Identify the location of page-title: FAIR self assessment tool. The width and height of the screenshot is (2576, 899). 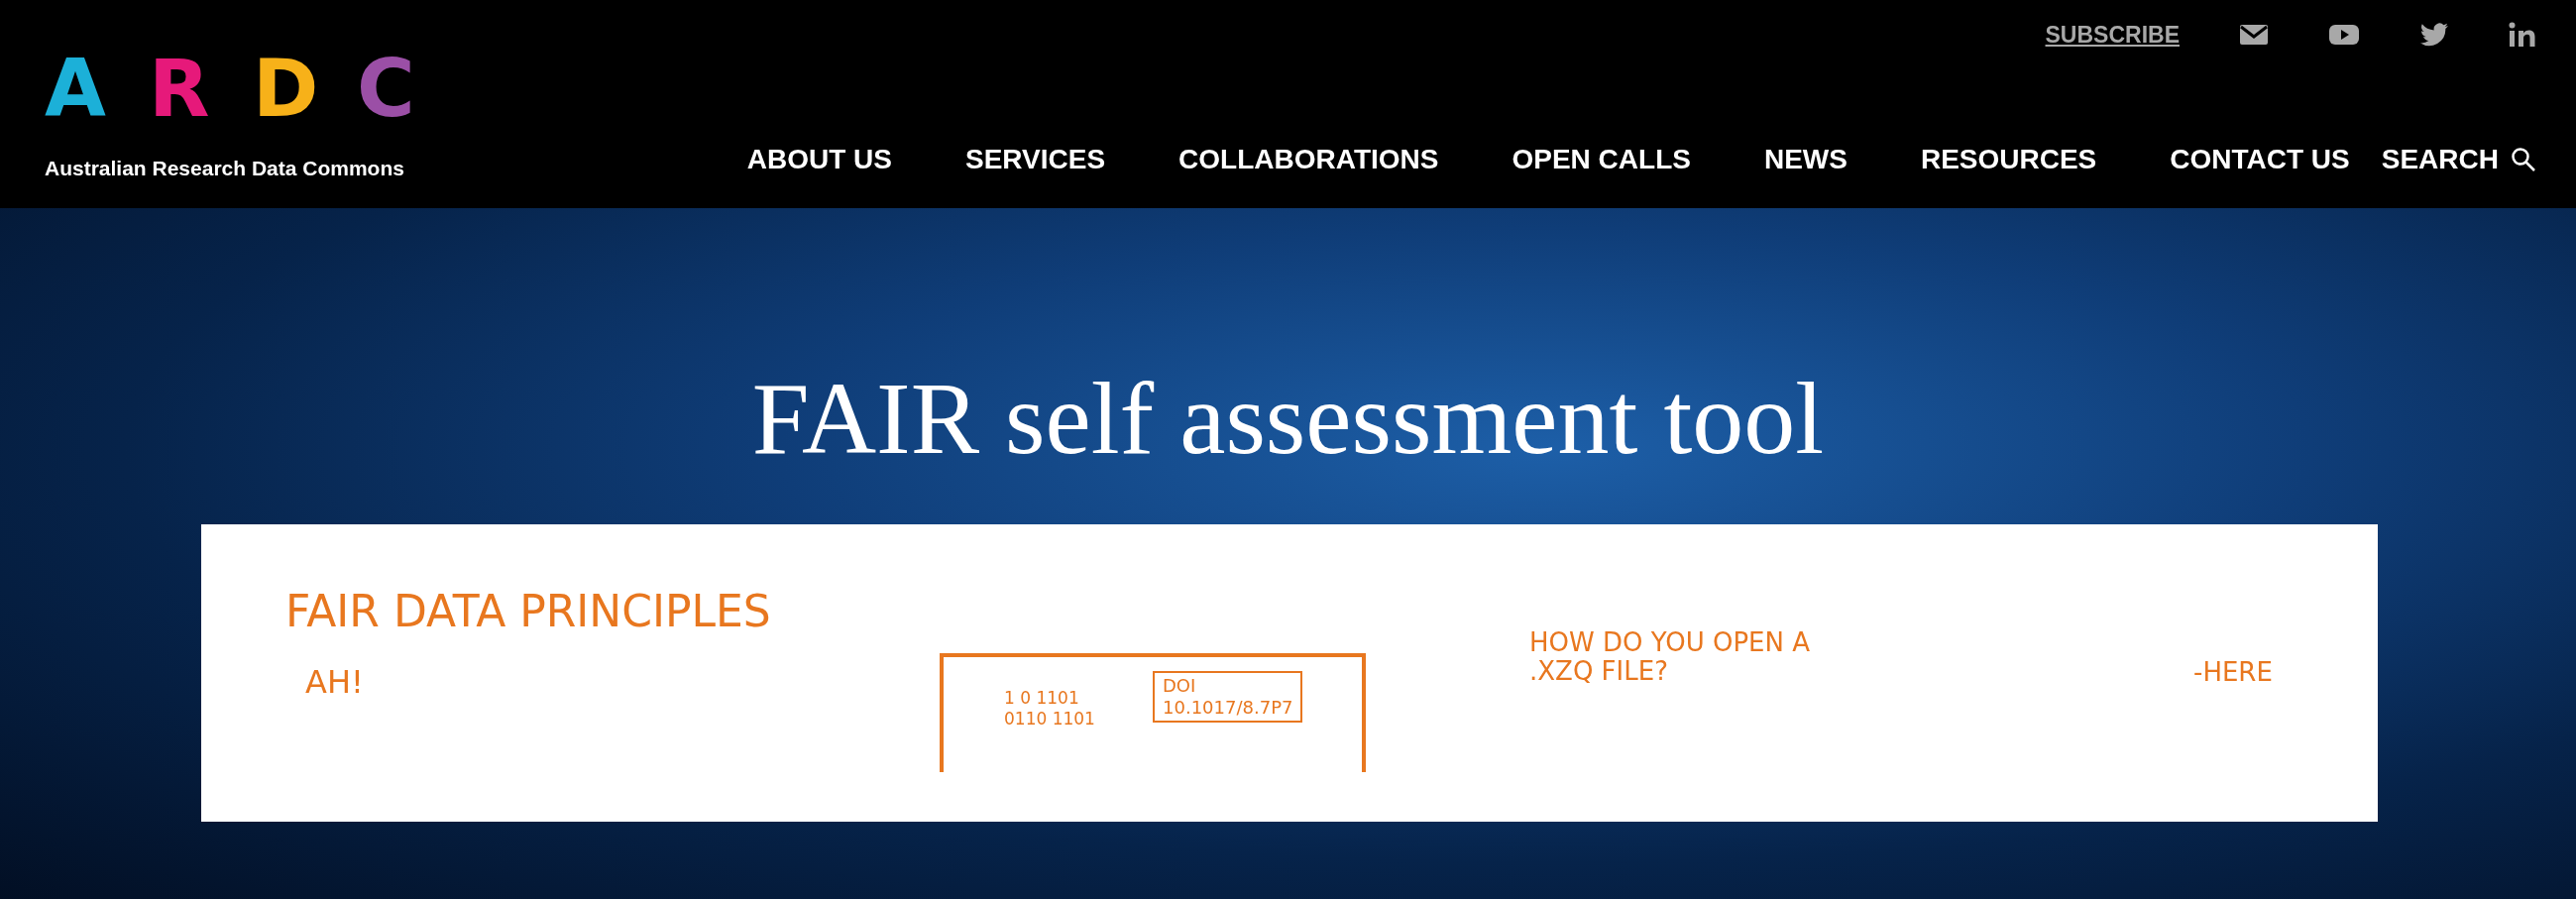
(1288, 418).